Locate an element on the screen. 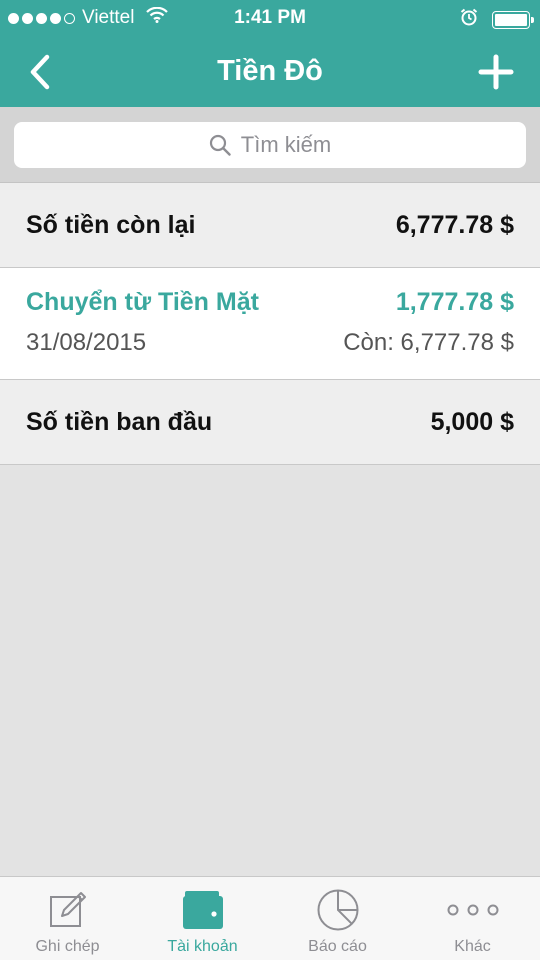  transaction-amount: 1,777.78 $ is located at coordinates (454, 302).